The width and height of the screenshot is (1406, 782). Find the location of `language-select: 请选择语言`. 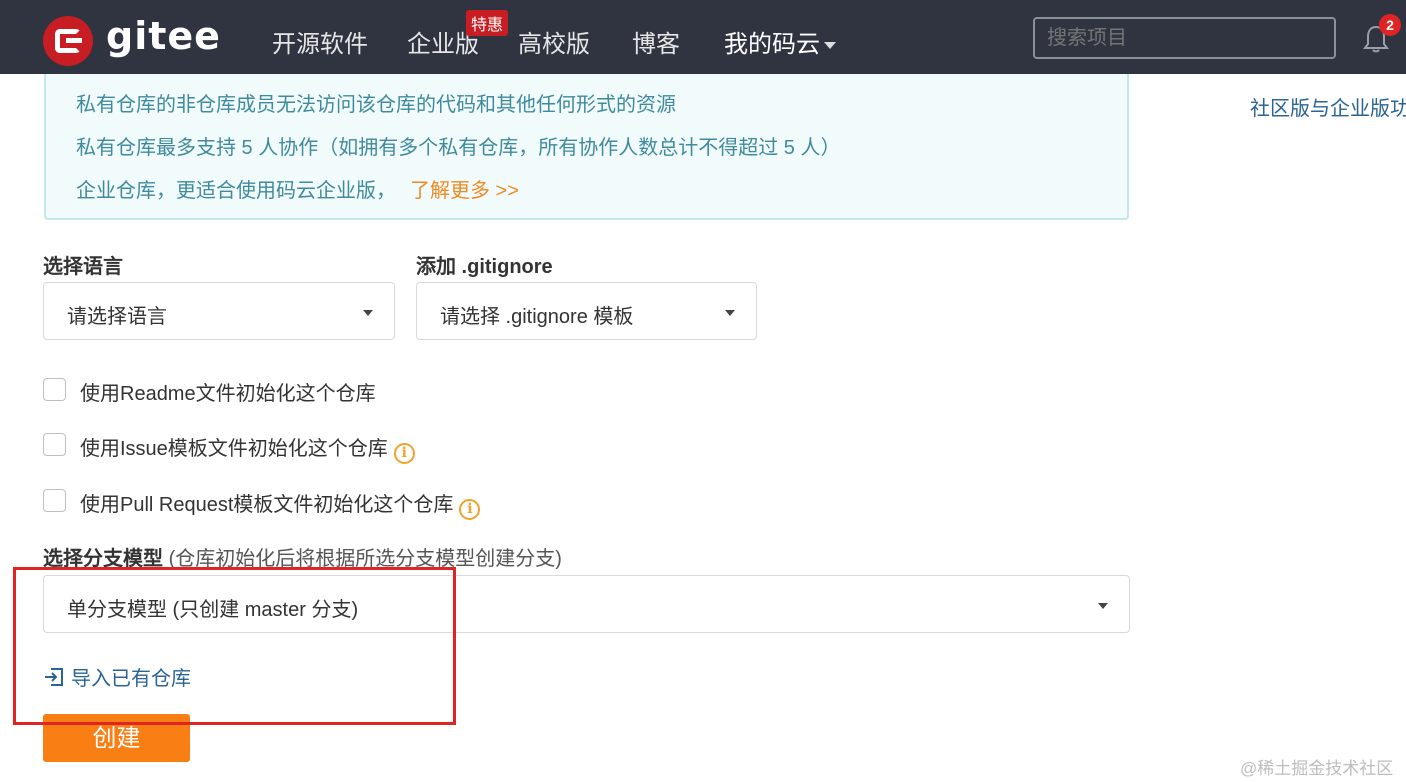

language-select: 请选择语言 is located at coordinates (219, 311).